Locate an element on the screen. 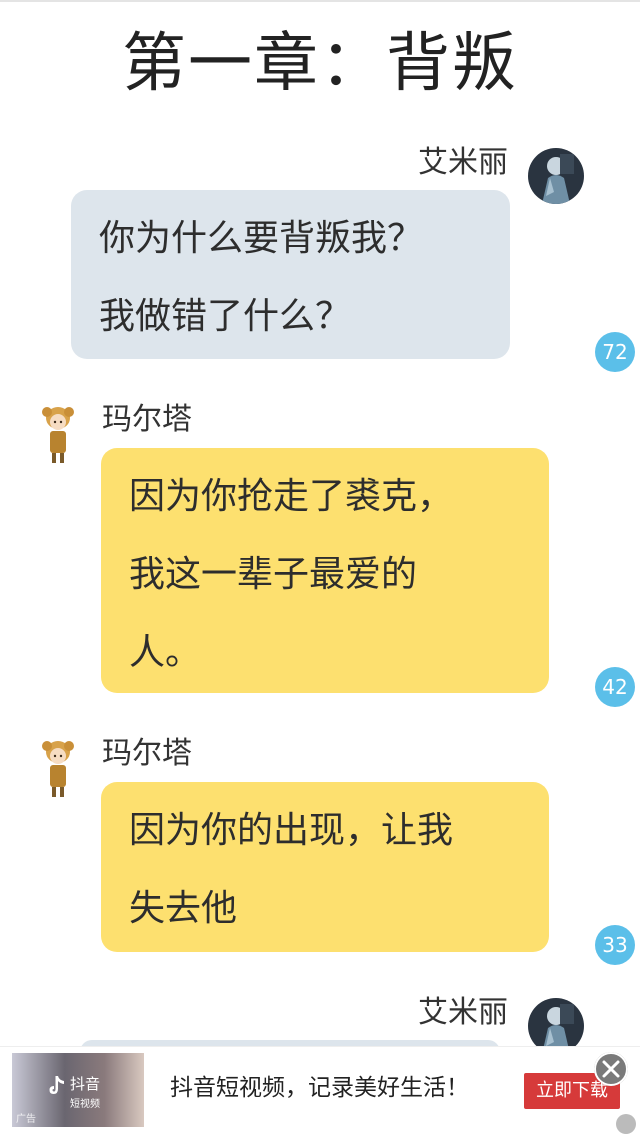 This screenshot has height=1139, width=640. ad-thumb-logo: 抖音 短视频 is located at coordinates (105, 1093).